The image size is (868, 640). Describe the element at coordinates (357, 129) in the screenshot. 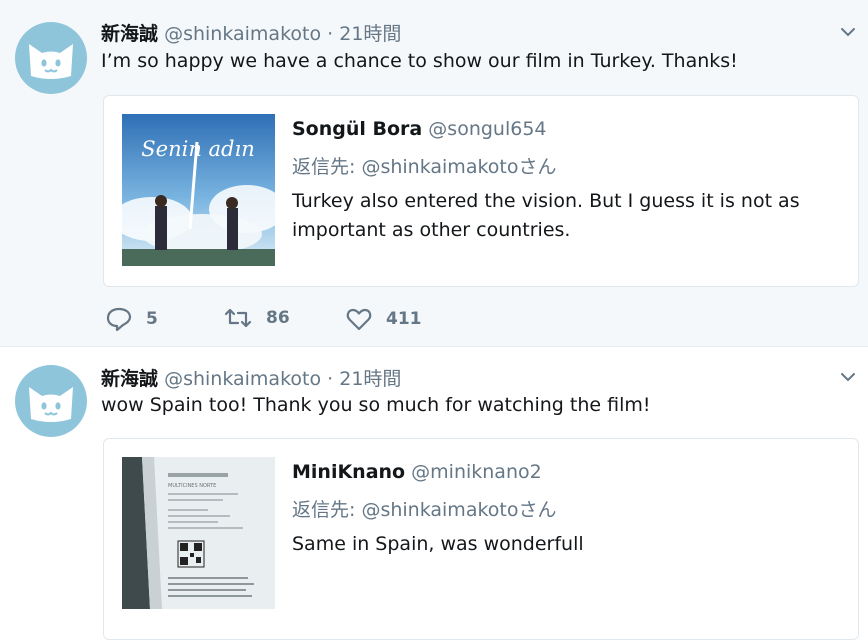

I see `quoted-author-name: Songül Bora` at that location.